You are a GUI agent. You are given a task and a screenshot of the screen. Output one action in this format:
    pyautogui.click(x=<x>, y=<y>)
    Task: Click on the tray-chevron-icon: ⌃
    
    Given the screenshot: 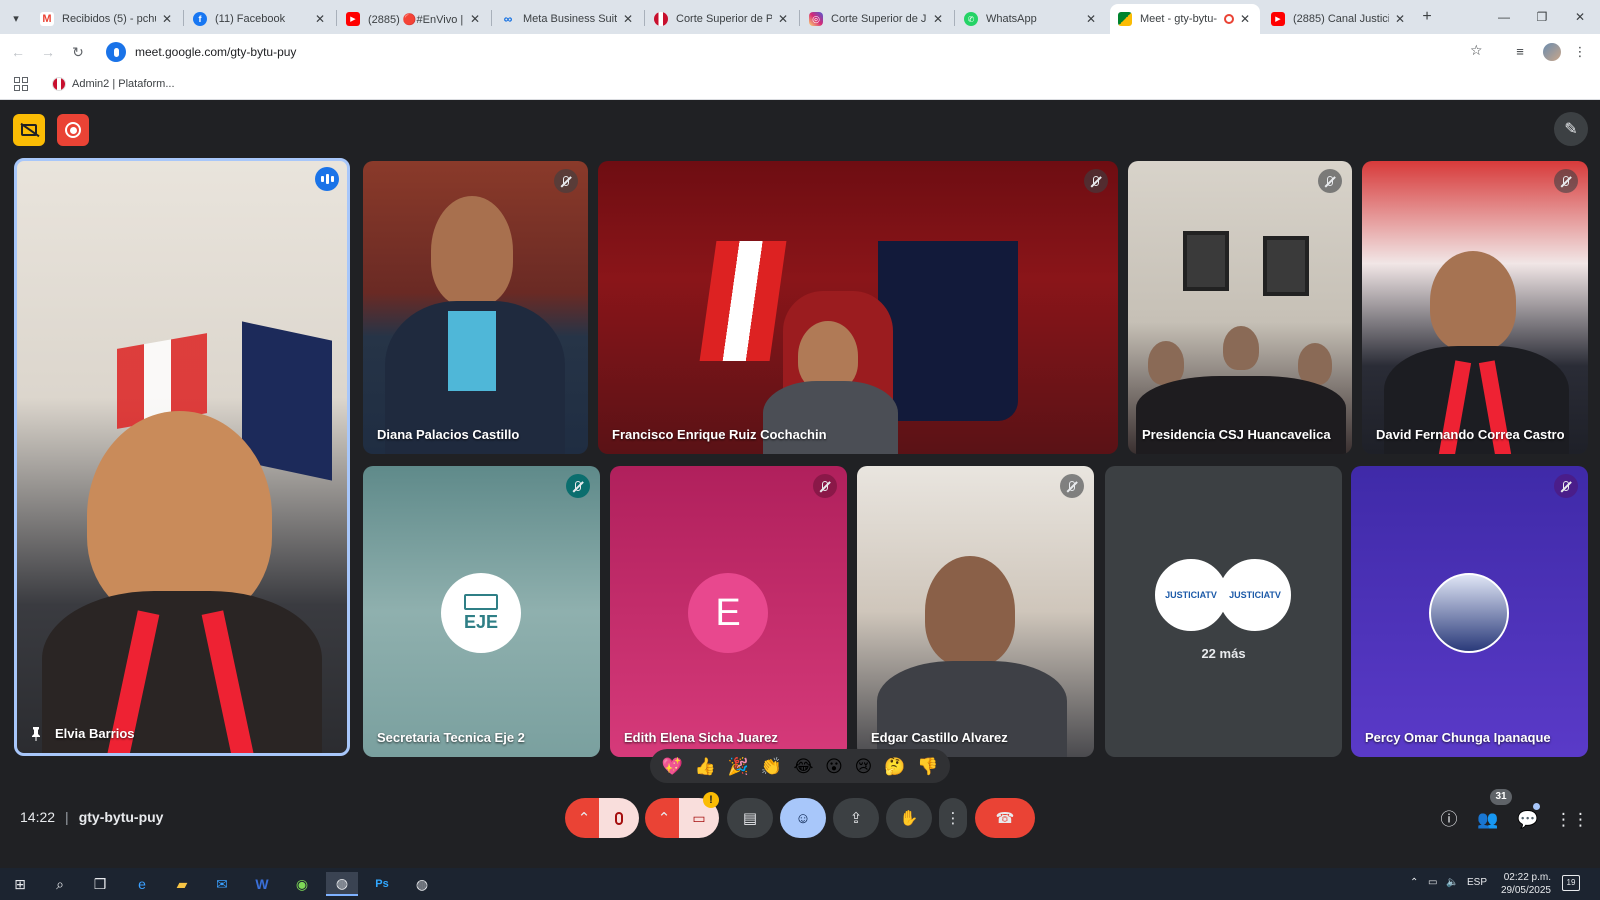 What is the action you would take?
    pyautogui.click(x=1414, y=882)
    